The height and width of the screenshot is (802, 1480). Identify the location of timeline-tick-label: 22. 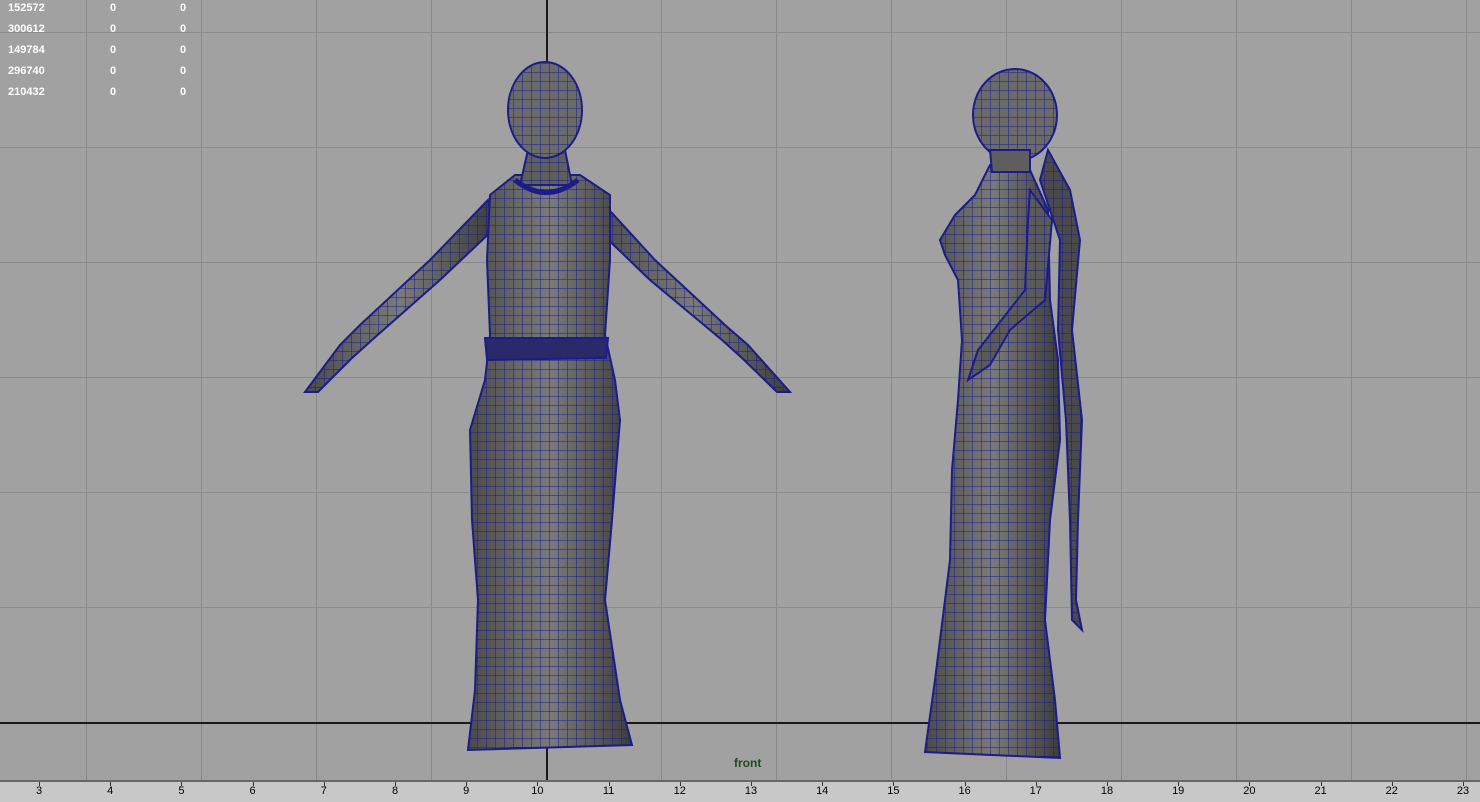
(1391, 791).